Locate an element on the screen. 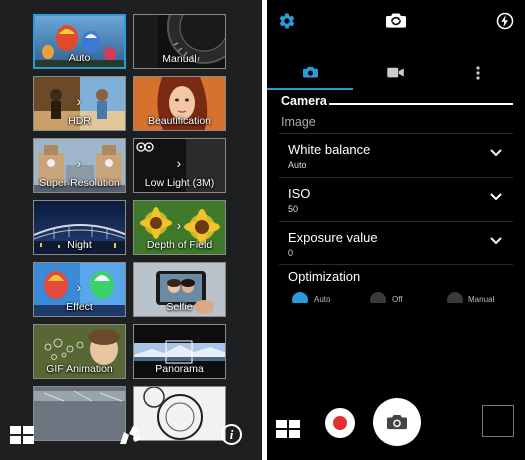 The height and width of the screenshot is (460, 525). mode-tile-auto: Auto is located at coordinates (79, 41).